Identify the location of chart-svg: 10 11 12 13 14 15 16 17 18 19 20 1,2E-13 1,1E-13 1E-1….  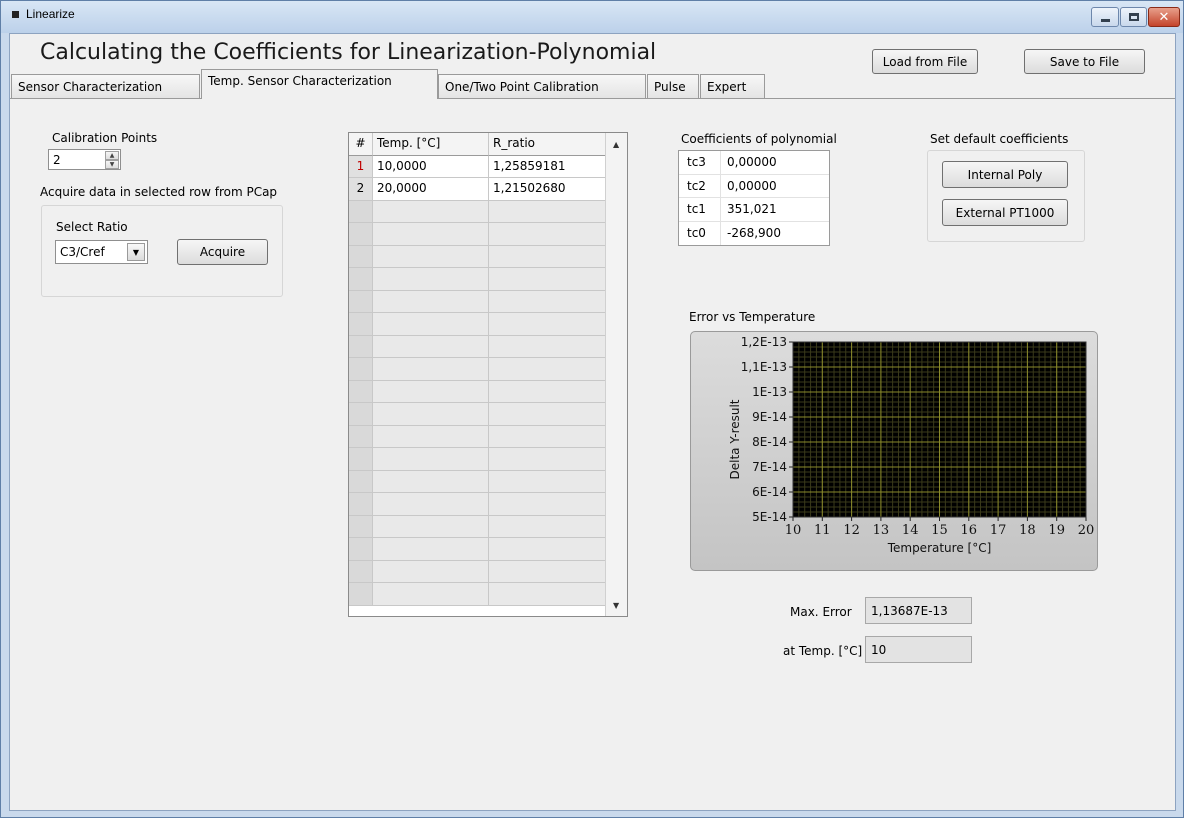
(911, 445).